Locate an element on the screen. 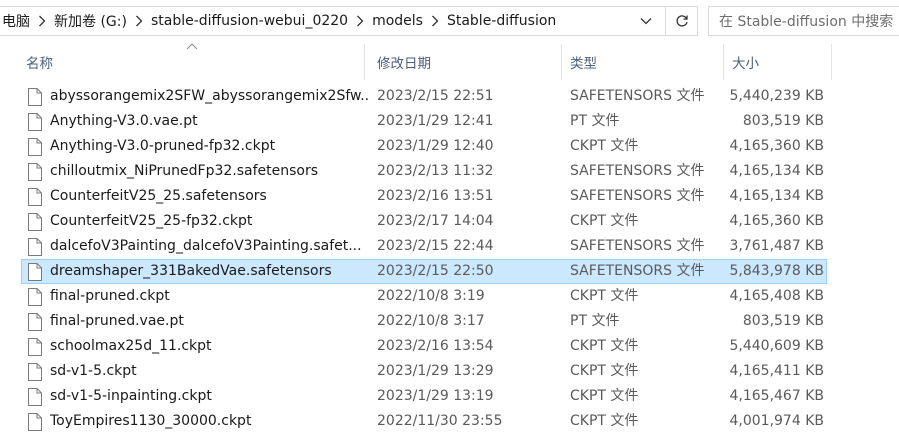 This screenshot has height=440, width=899. file-date: 2023/2/17 14:04 is located at coordinates (435, 221).